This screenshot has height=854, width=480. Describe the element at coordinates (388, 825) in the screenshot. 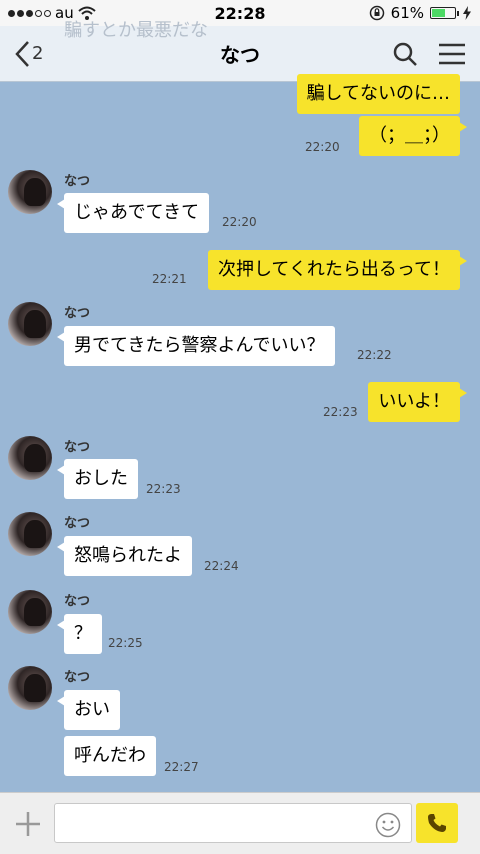

I see `emoji-icon` at that location.